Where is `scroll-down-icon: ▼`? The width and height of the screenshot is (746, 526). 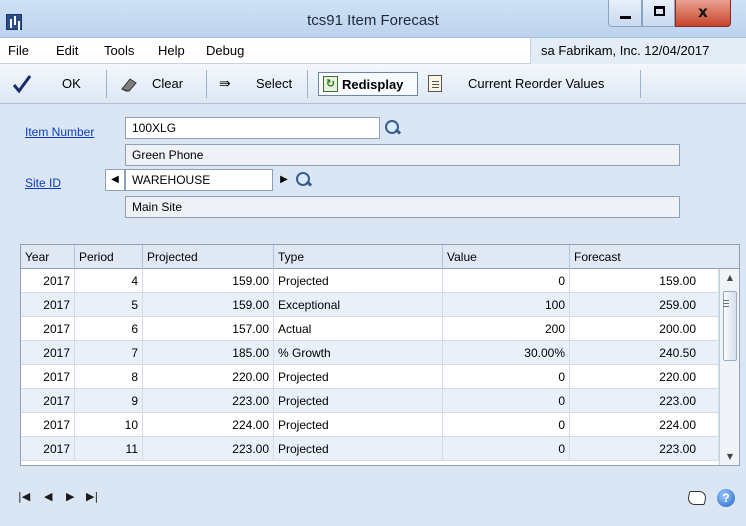
scroll-down-icon: ▼ is located at coordinates (729, 456).